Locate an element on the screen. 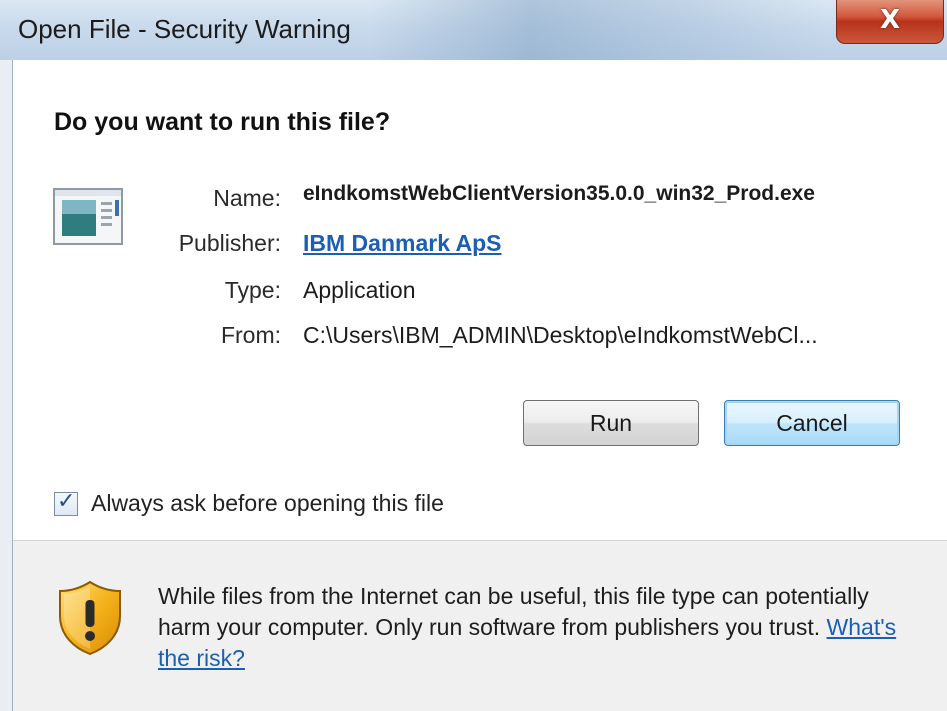  file-type-value: Application is located at coordinates (359, 290).